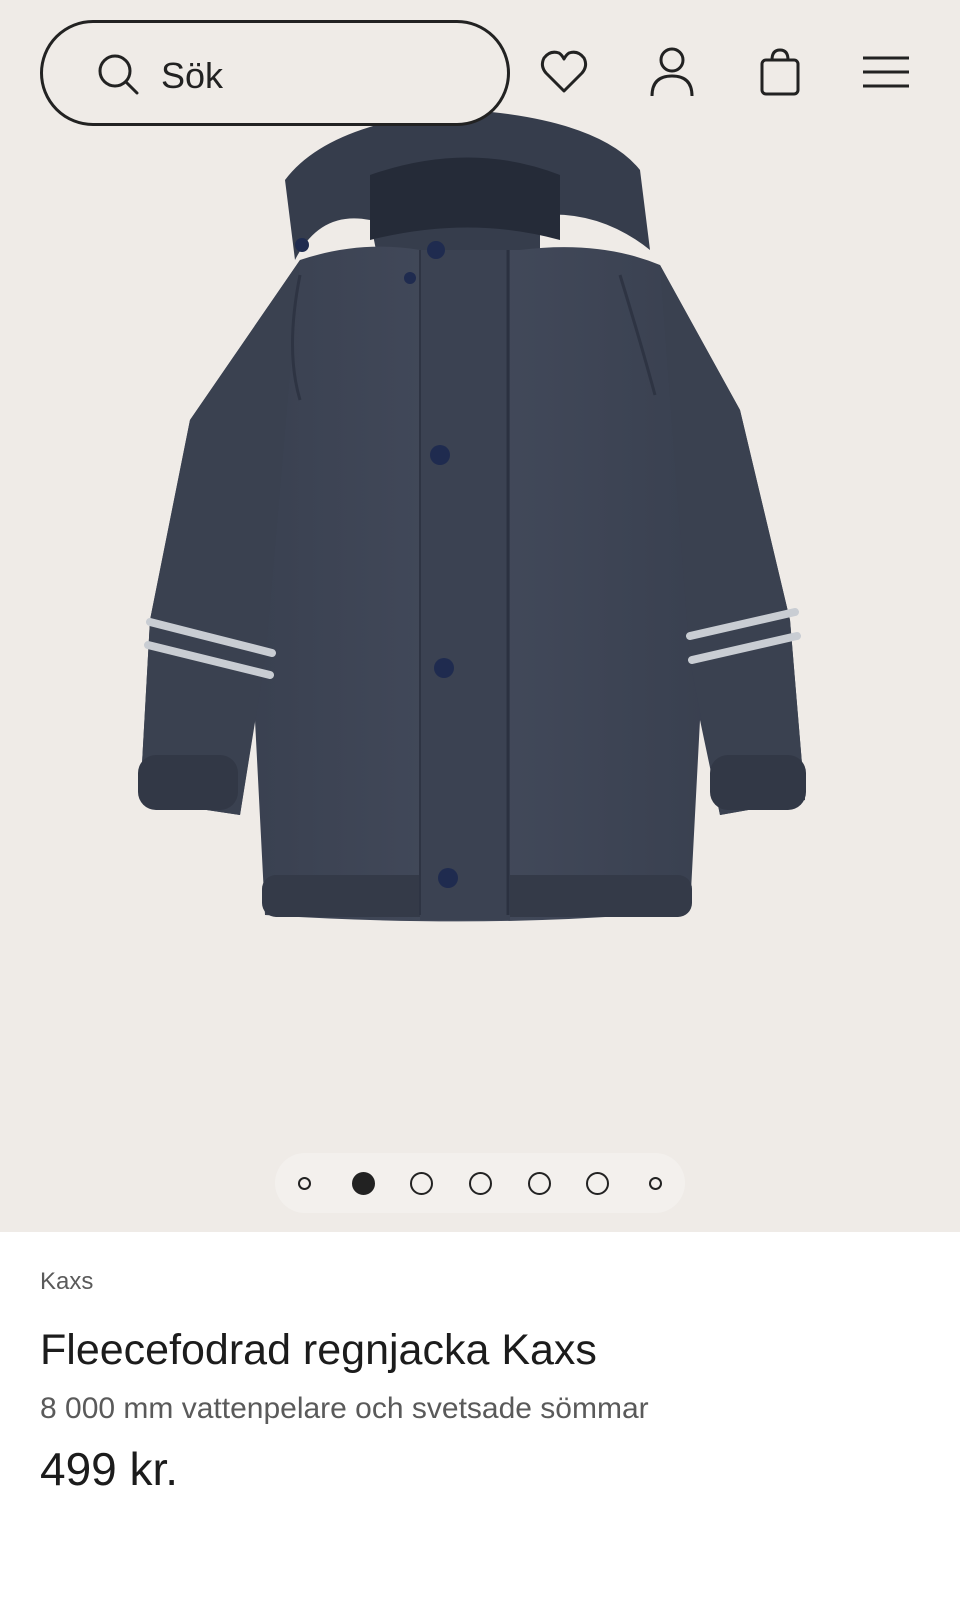 The image size is (960, 1610). Describe the element at coordinates (363, 1183) in the screenshot. I see `carousel-dot-active` at that location.